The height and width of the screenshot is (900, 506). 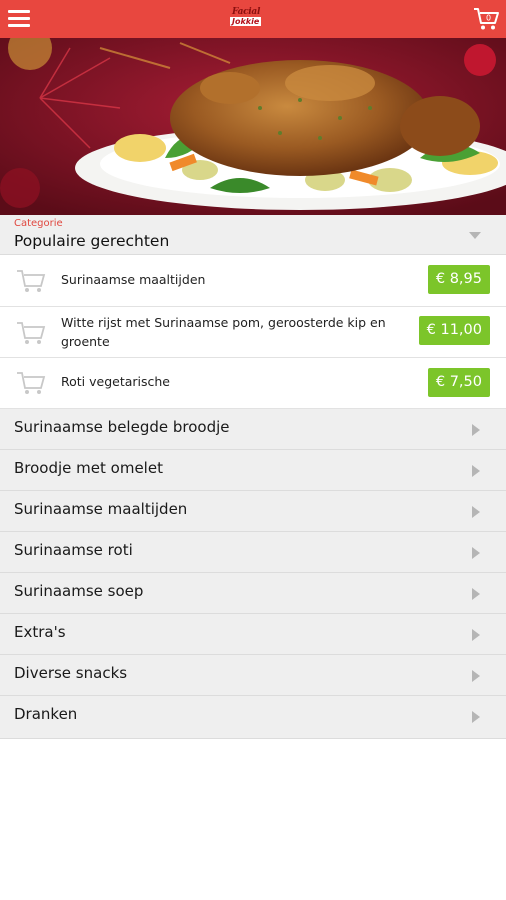 I want to click on logo-text-bottom: Jokkie, so click(x=246, y=21).